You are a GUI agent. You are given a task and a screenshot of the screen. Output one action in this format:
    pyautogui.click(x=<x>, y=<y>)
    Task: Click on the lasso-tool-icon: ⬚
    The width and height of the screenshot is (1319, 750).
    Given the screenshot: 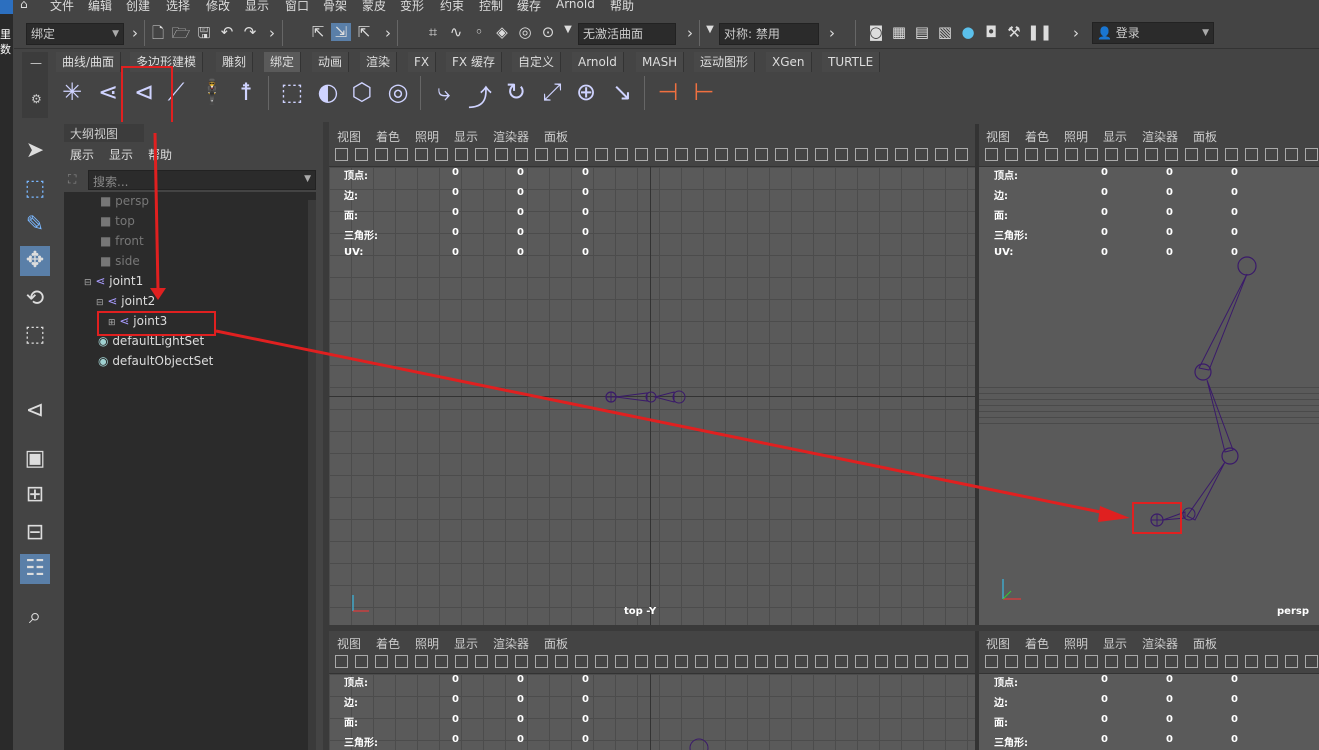 What is the action you would take?
    pyautogui.click(x=35, y=189)
    